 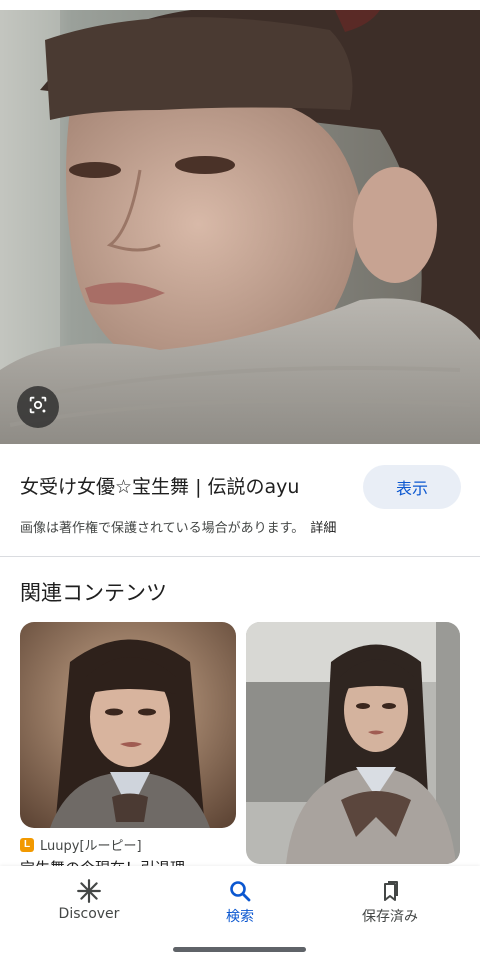 I want to click on copyright-notice: 画像は著作権で保護されている場合があります。 詳細, so click(x=178, y=526).